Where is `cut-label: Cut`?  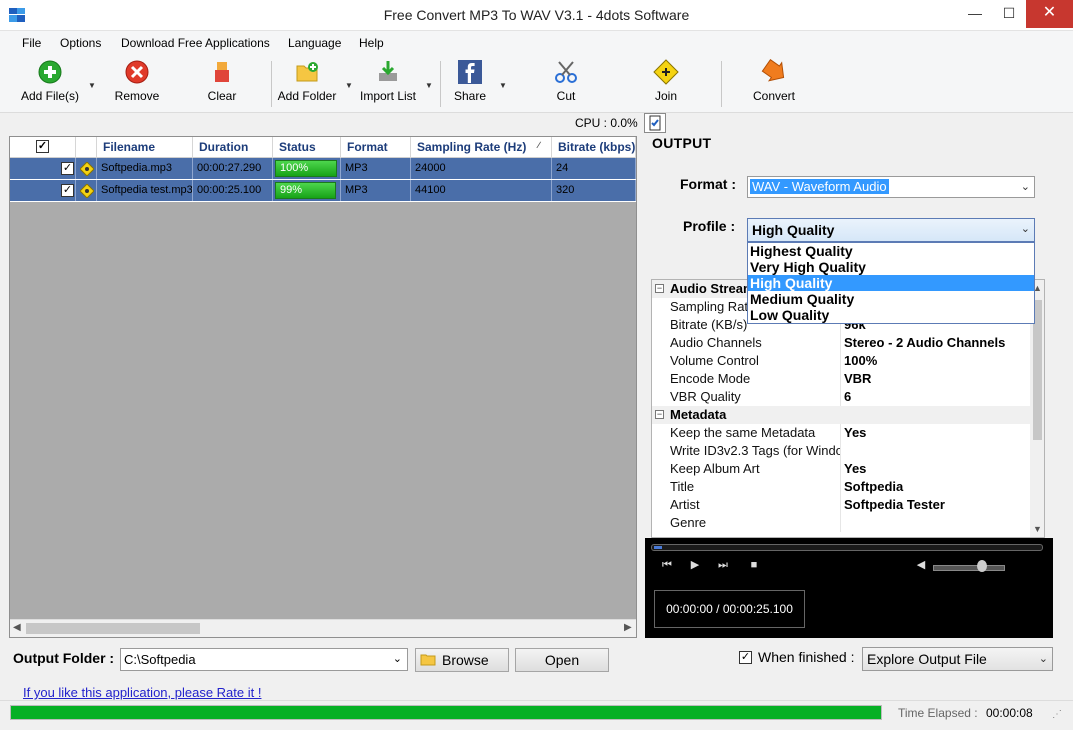
cut-label: Cut is located at coordinates (566, 96).